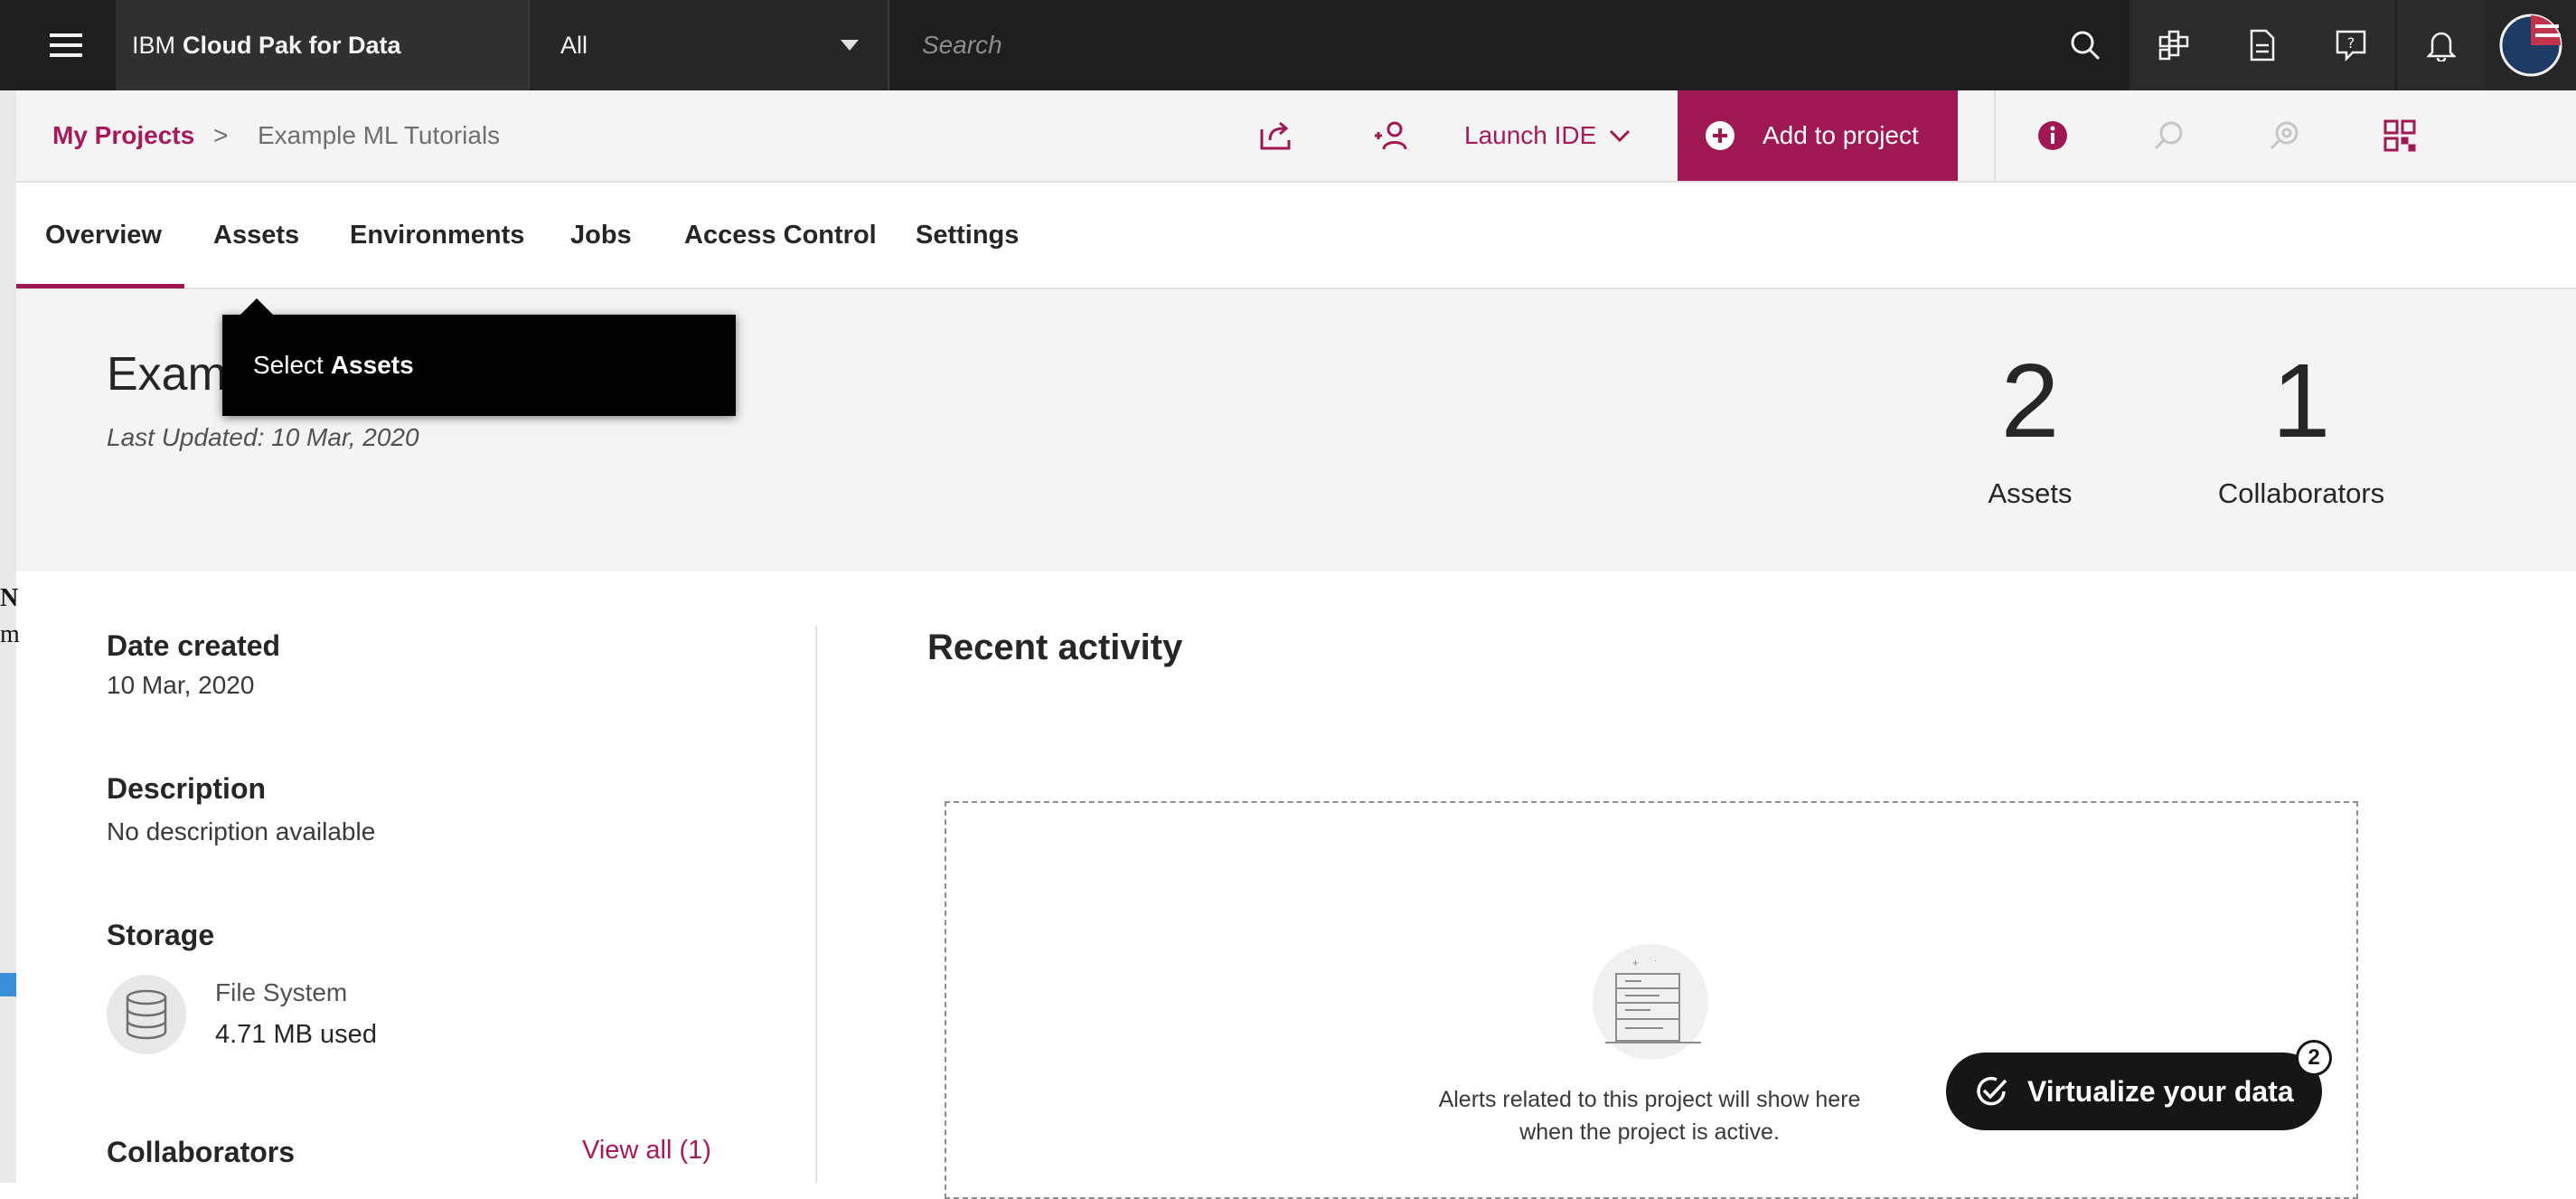 The image size is (2576, 1199). I want to click on product-name: IBM Cloud Pak for Data, so click(266, 45).